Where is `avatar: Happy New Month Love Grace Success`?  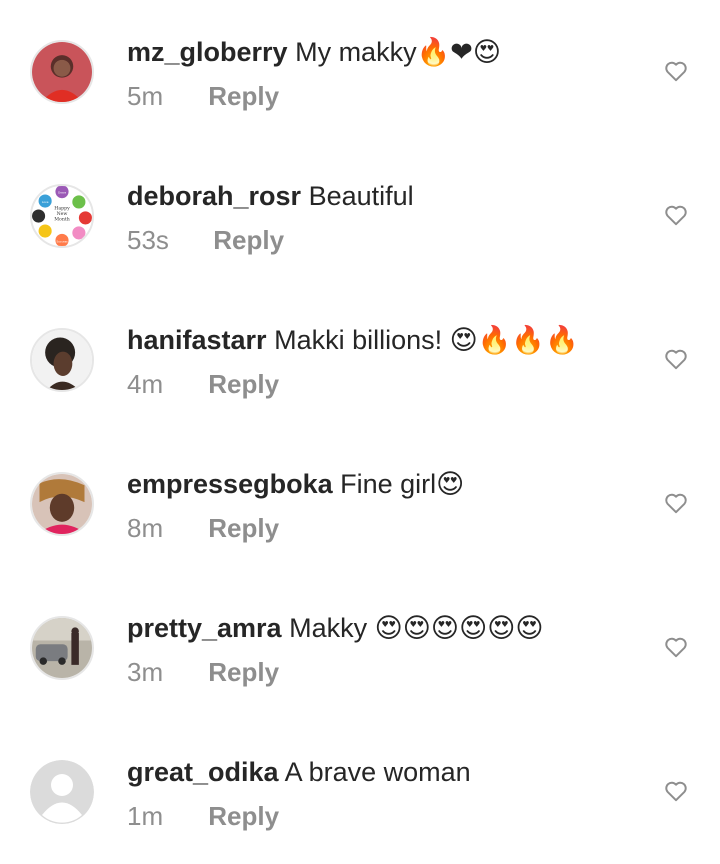 avatar: Happy New Month Love Grace Success is located at coordinates (62, 216).